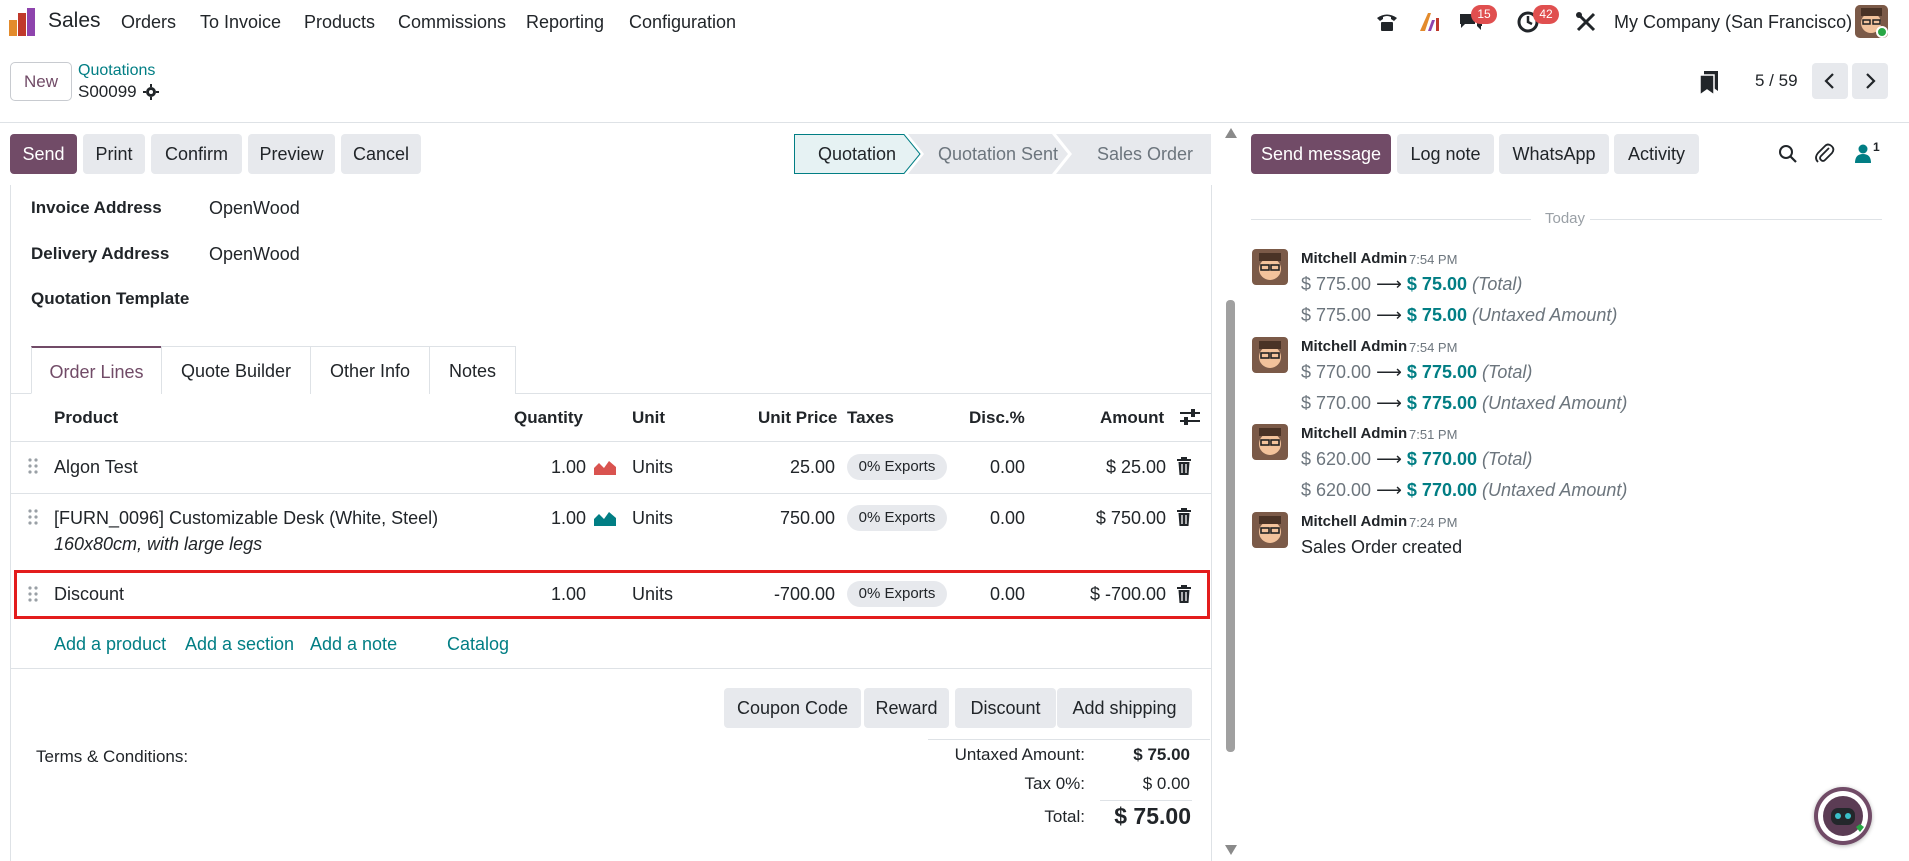  Describe the element at coordinates (1843, 816) in the screenshot. I see `livechat-bot-button` at that location.